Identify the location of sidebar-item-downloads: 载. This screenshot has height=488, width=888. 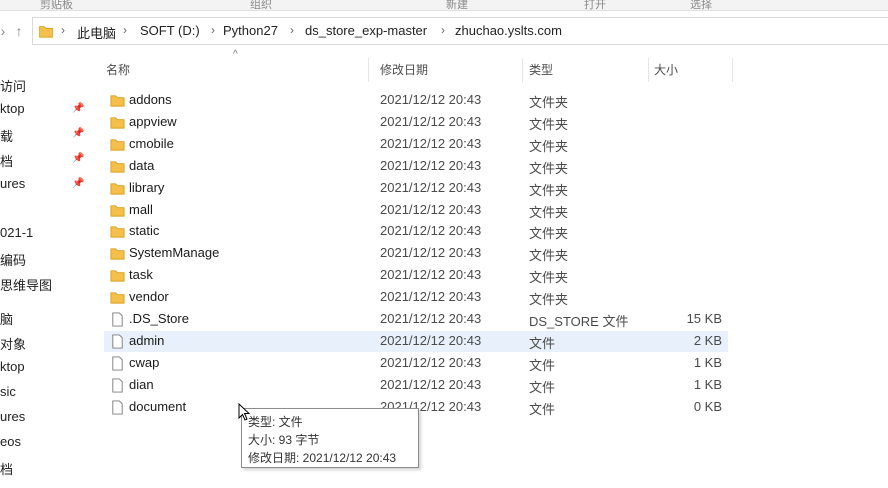
(6, 135).